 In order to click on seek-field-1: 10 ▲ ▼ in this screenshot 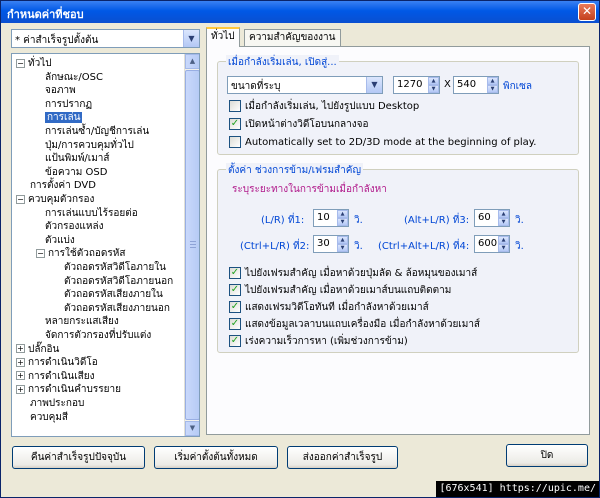, I will do `click(331, 218)`.